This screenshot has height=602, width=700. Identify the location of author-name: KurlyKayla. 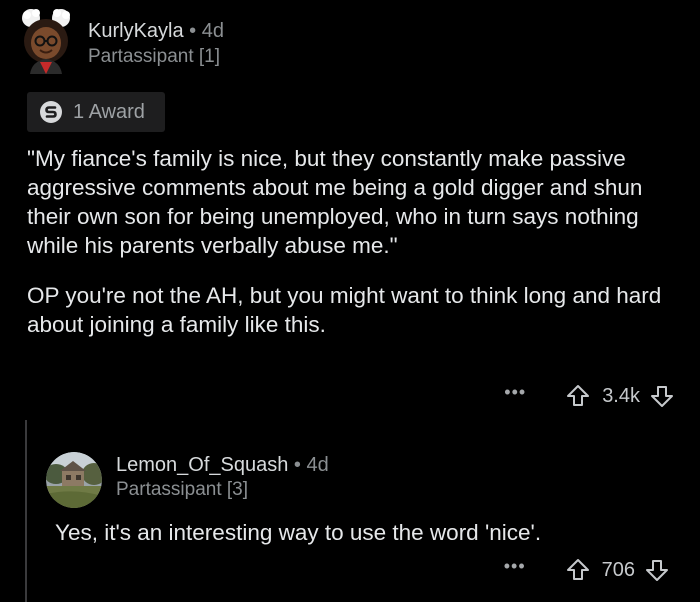
(136, 31).